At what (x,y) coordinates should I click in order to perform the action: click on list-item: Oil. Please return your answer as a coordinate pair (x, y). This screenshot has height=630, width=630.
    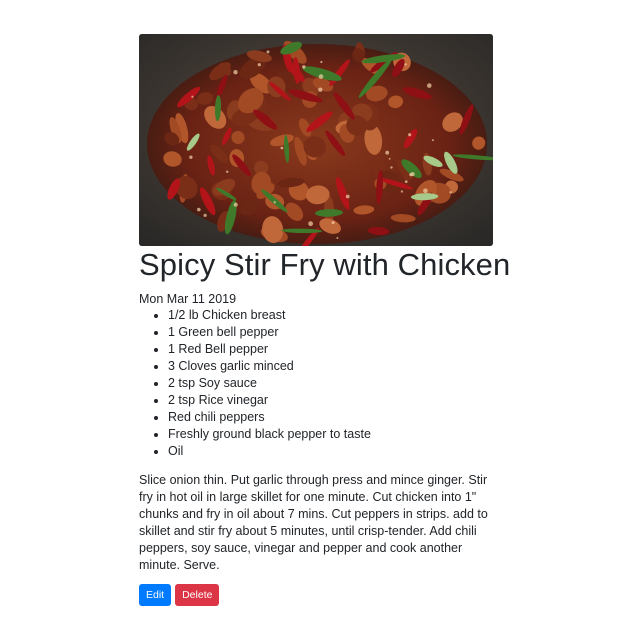
    Looking at the image, I should click on (330, 451).